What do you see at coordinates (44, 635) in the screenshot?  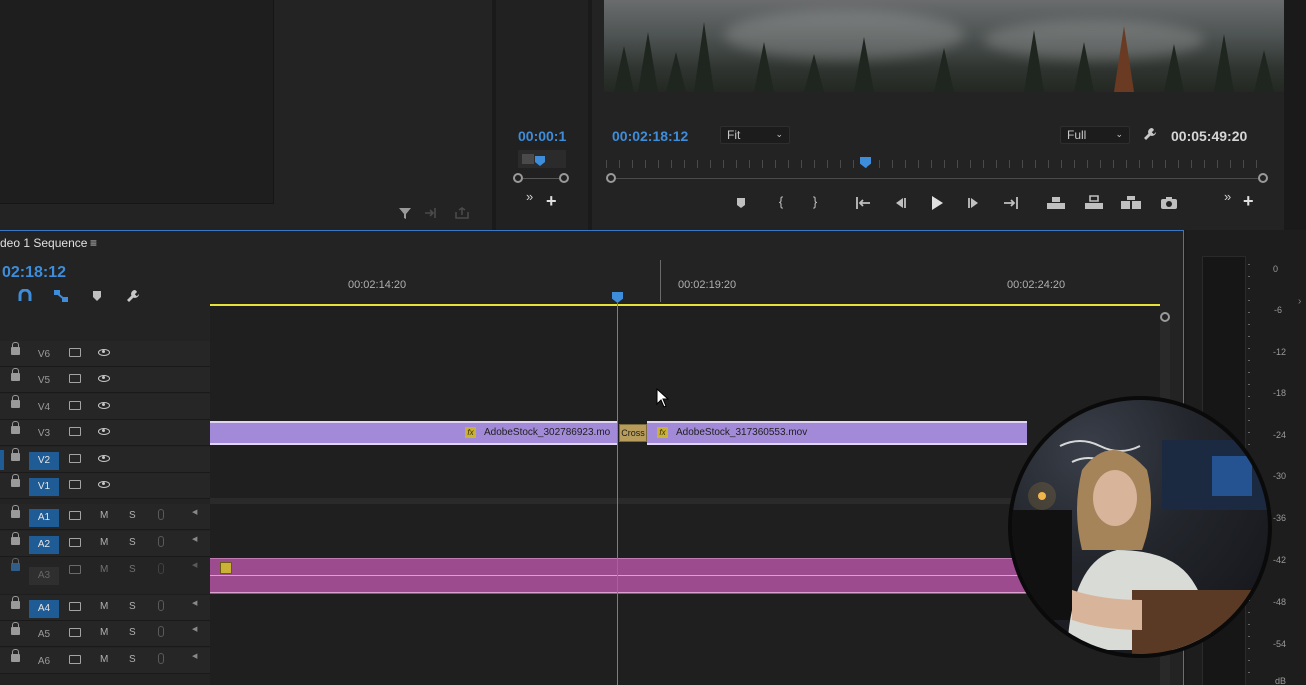 I see `track-label: A5` at bounding box center [44, 635].